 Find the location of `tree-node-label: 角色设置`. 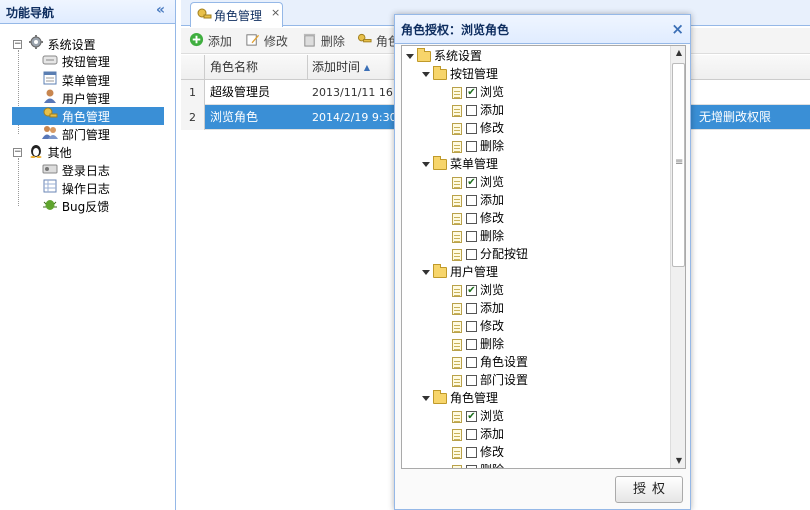

tree-node-label: 角色设置 is located at coordinates (504, 362).